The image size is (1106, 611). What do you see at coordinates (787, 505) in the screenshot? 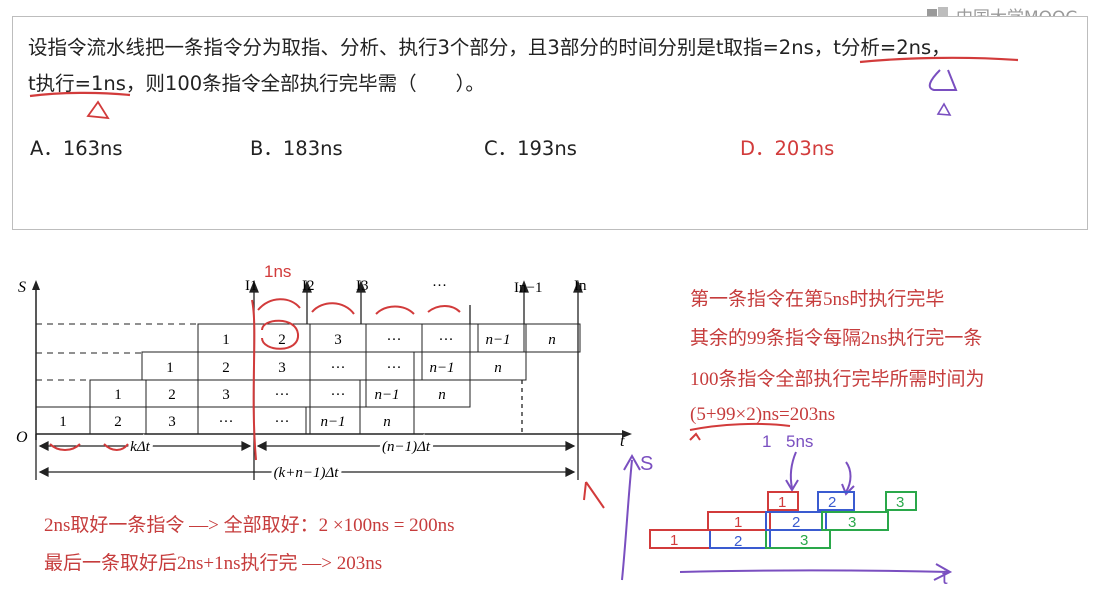
I see `handdrawn-pipeline: 1 2 3 1 2 3 1 2 3 5ns 1 S t` at bounding box center [787, 505].